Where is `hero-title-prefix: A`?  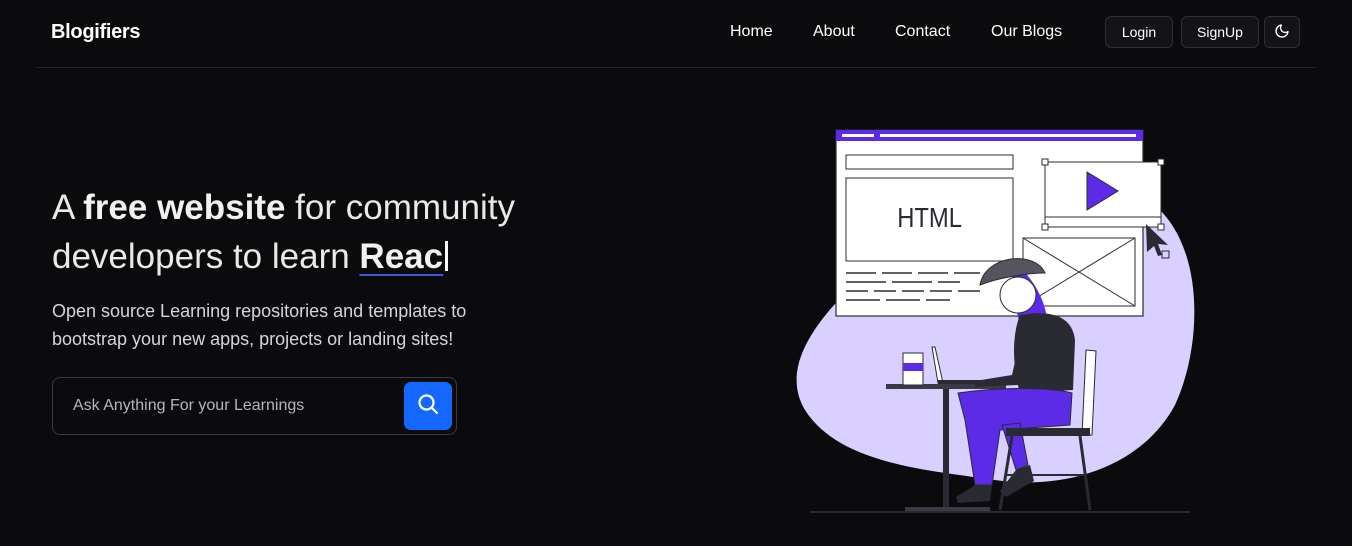
hero-title-prefix: A is located at coordinates (68, 207).